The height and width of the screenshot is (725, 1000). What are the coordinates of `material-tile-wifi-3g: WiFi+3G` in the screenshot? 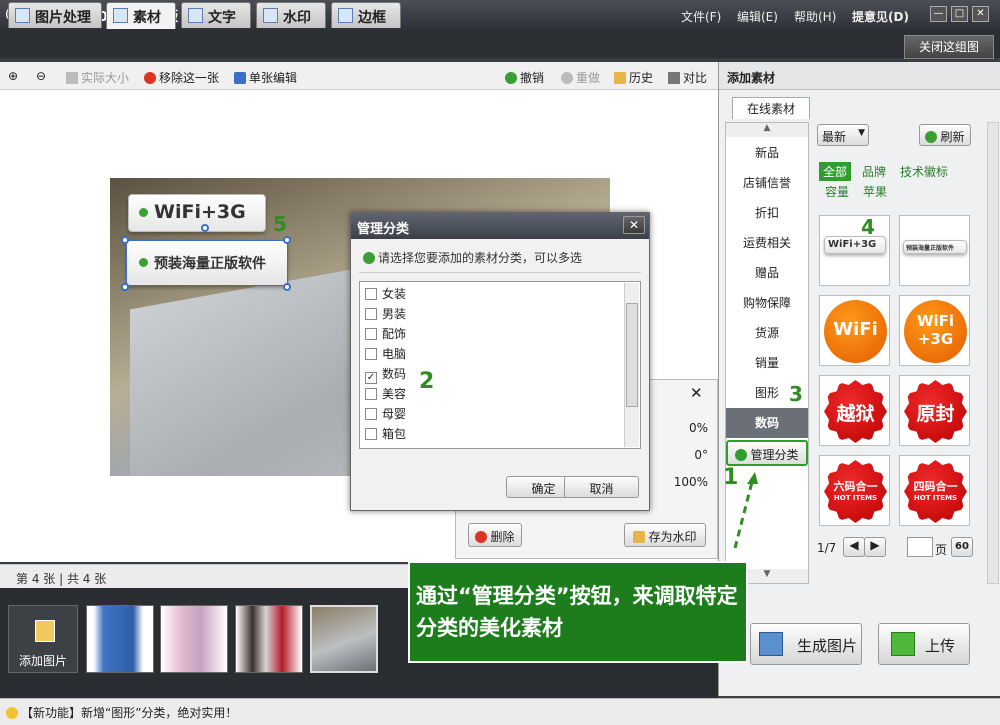 It's located at (854, 250).